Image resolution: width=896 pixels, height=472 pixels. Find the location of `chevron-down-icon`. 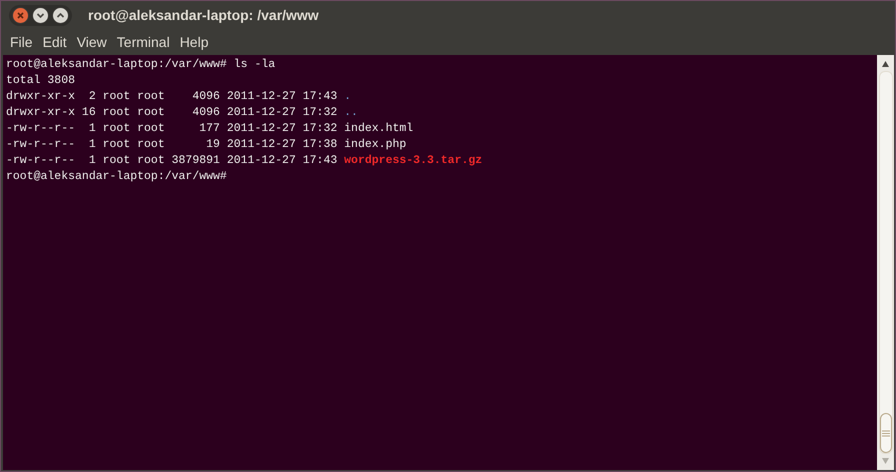

chevron-down-icon is located at coordinates (40, 15).